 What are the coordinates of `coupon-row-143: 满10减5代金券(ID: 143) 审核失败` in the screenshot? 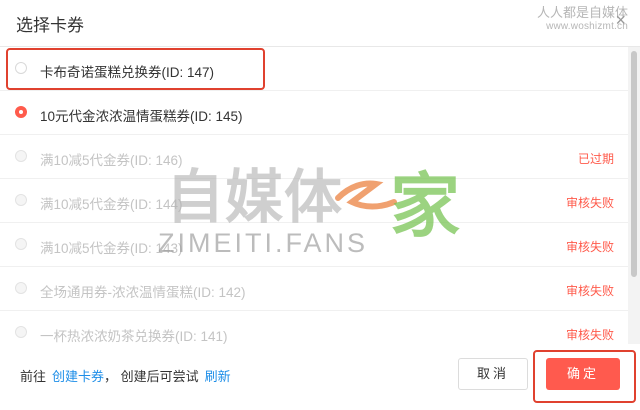 It's located at (314, 245).